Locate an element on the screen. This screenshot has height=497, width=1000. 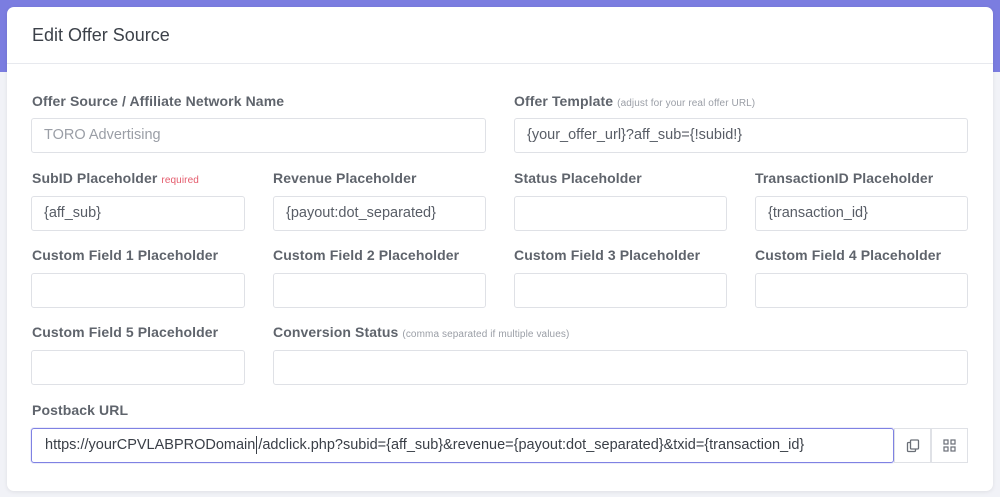
custom-field-4-label: Custom Field 4 Placeholder is located at coordinates (848, 255).